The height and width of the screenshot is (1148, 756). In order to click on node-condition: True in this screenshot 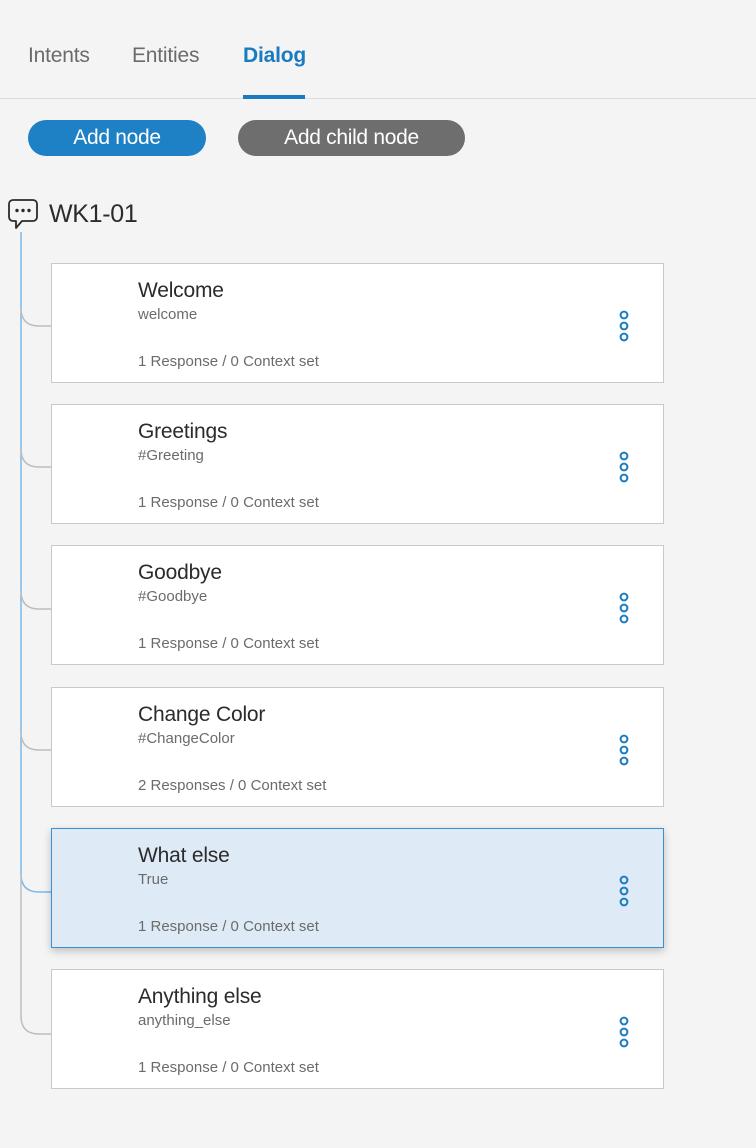, I will do `click(153, 879)`.